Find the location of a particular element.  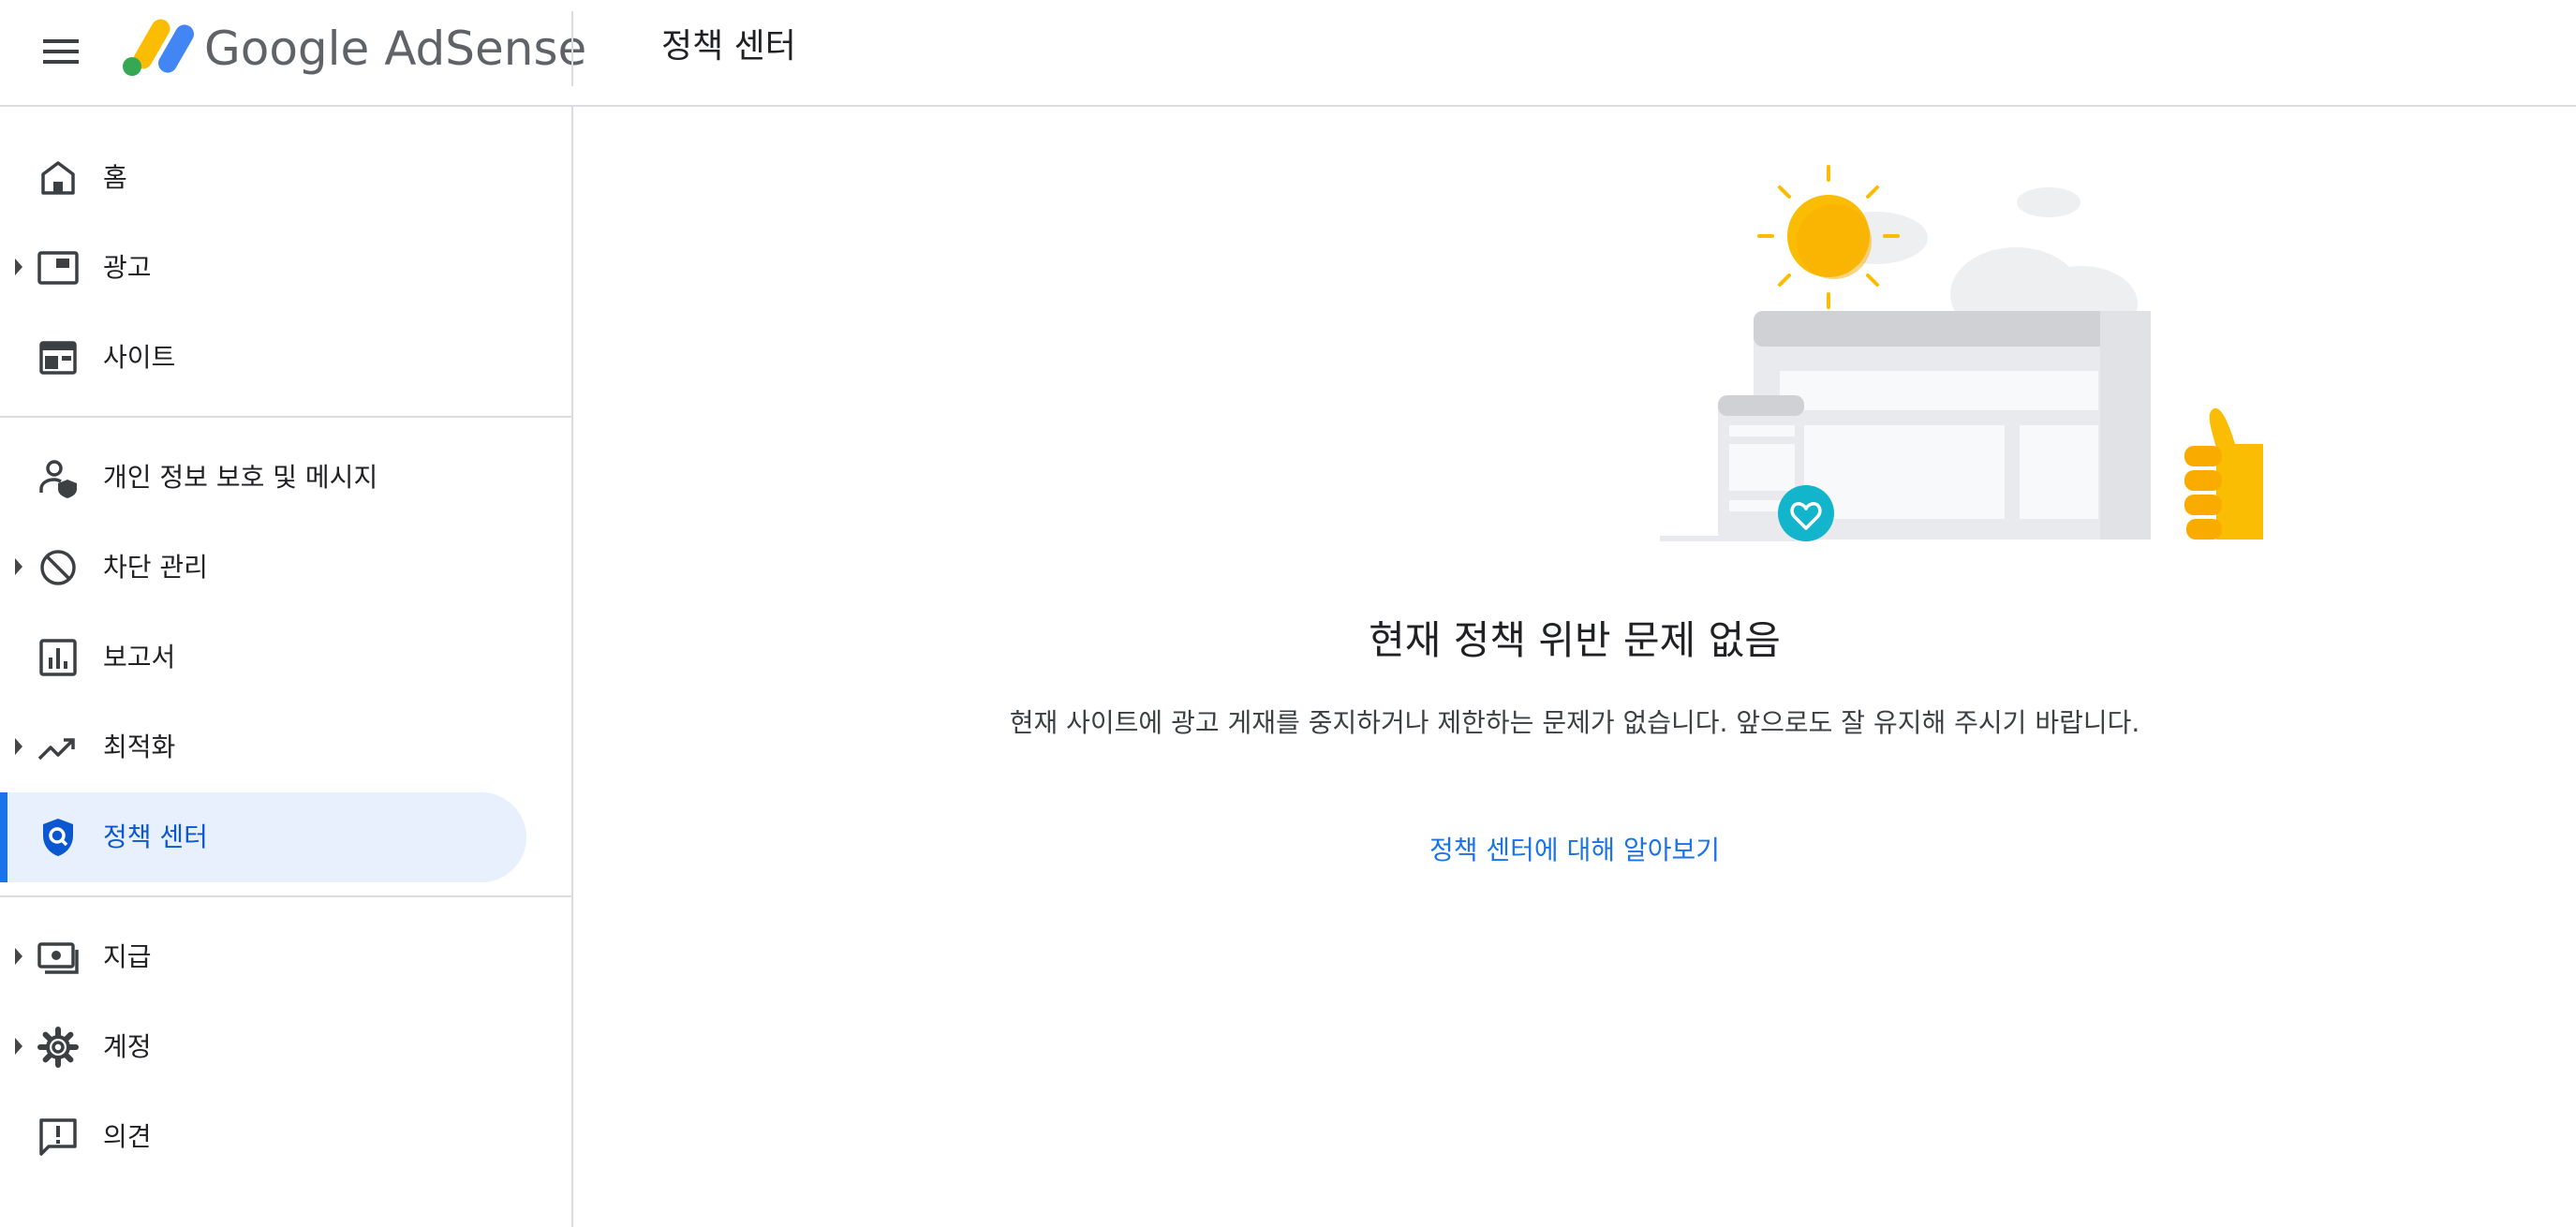

reports-icon is located at coordinates (58, 657).